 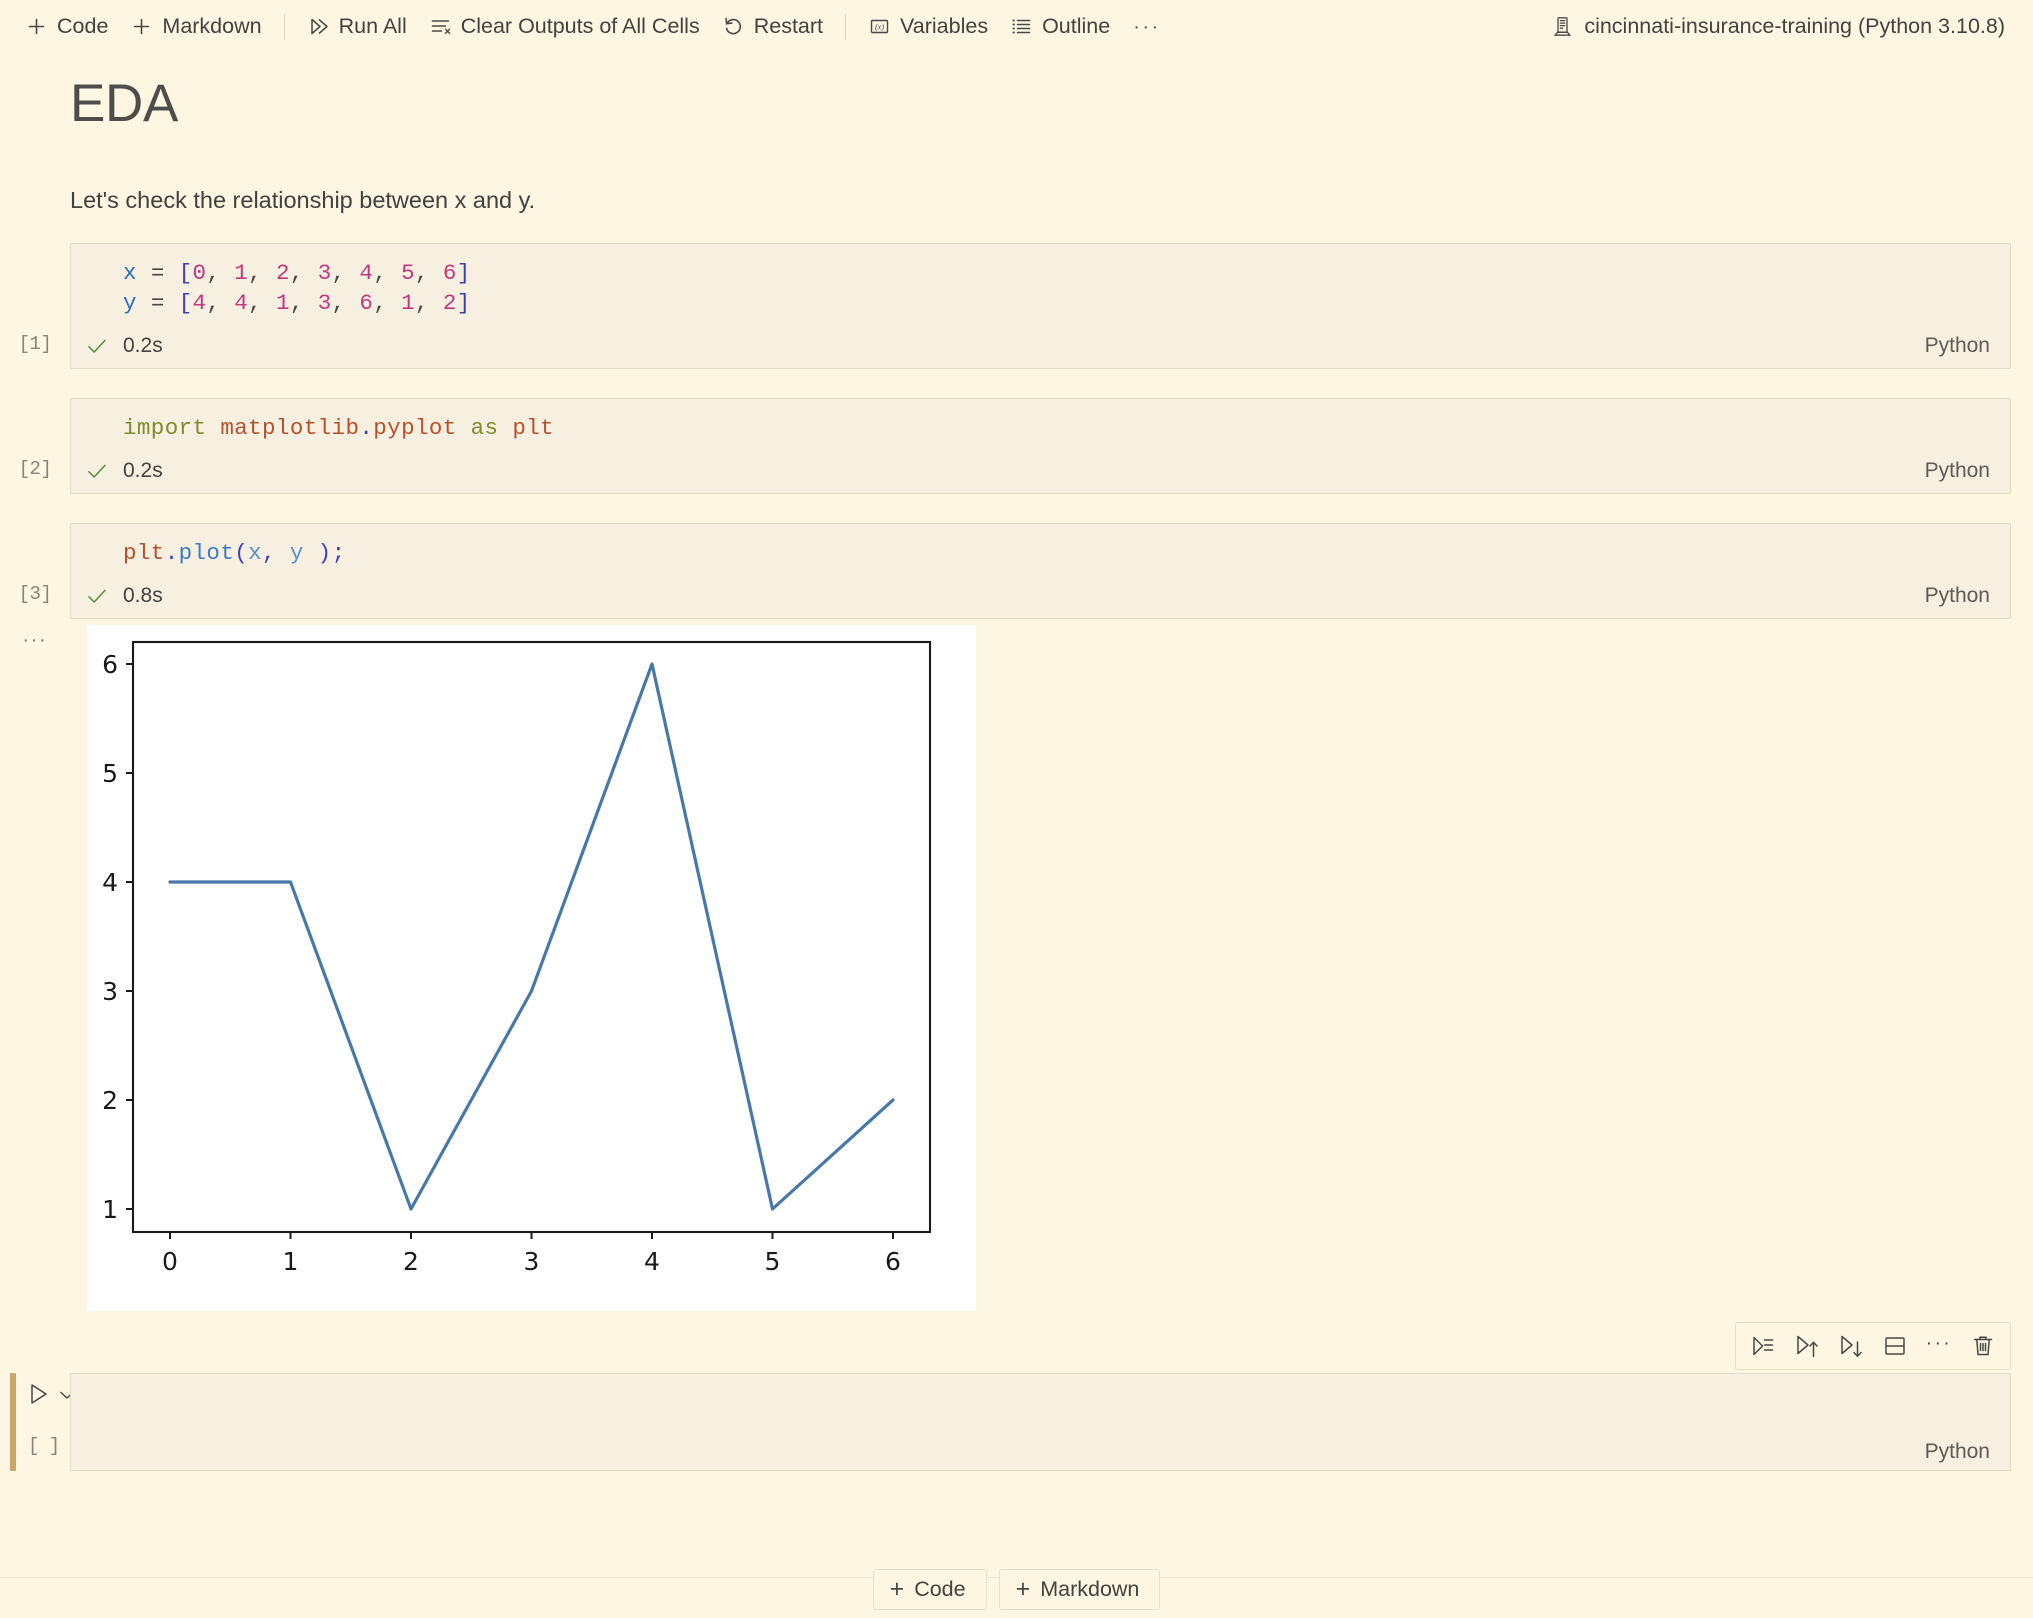 I want to click on add-code-button: + Code, so click(x=929, y=1589).